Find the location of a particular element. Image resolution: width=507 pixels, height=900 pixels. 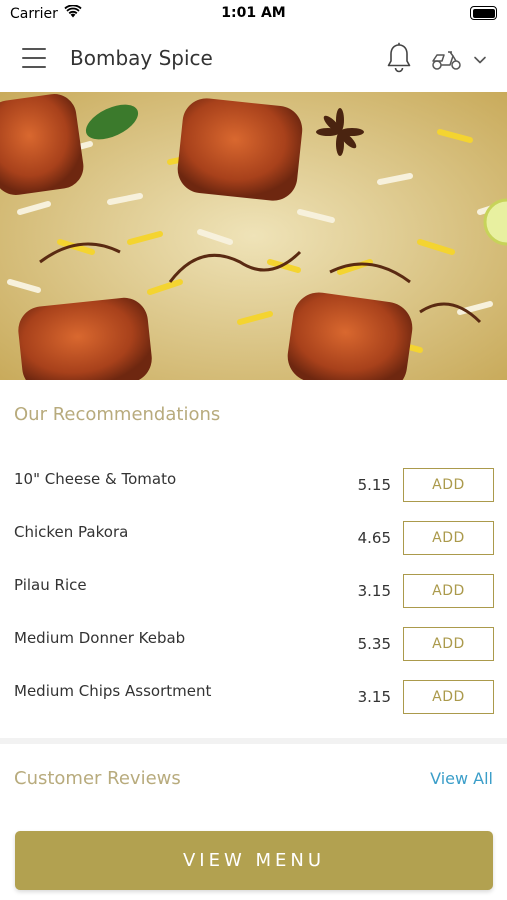

status-time: 1:01 AM is located at coordinates (253, 13).